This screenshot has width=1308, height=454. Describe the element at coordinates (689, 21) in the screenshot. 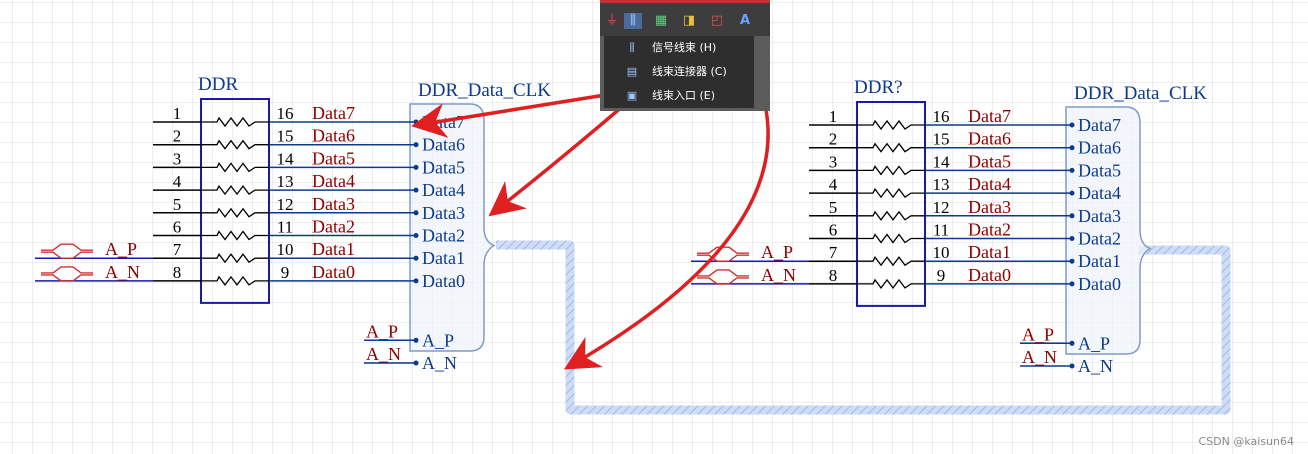

I see `net-label-icon: ◨` at that location.